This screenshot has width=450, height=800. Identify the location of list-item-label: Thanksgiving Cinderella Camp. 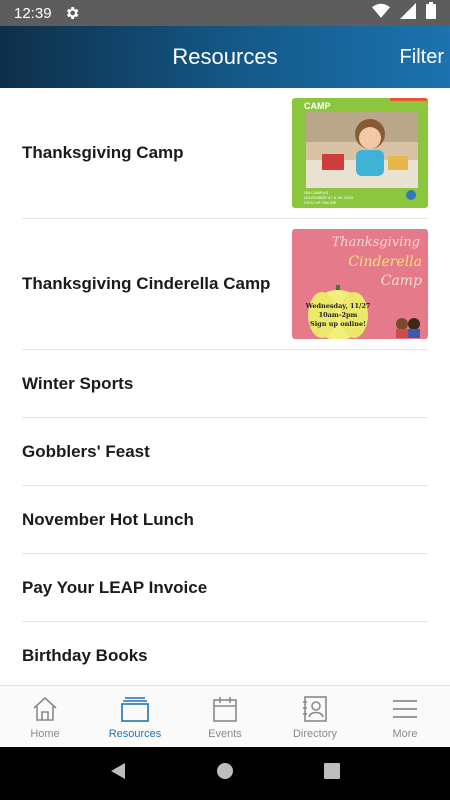
(146, 283).